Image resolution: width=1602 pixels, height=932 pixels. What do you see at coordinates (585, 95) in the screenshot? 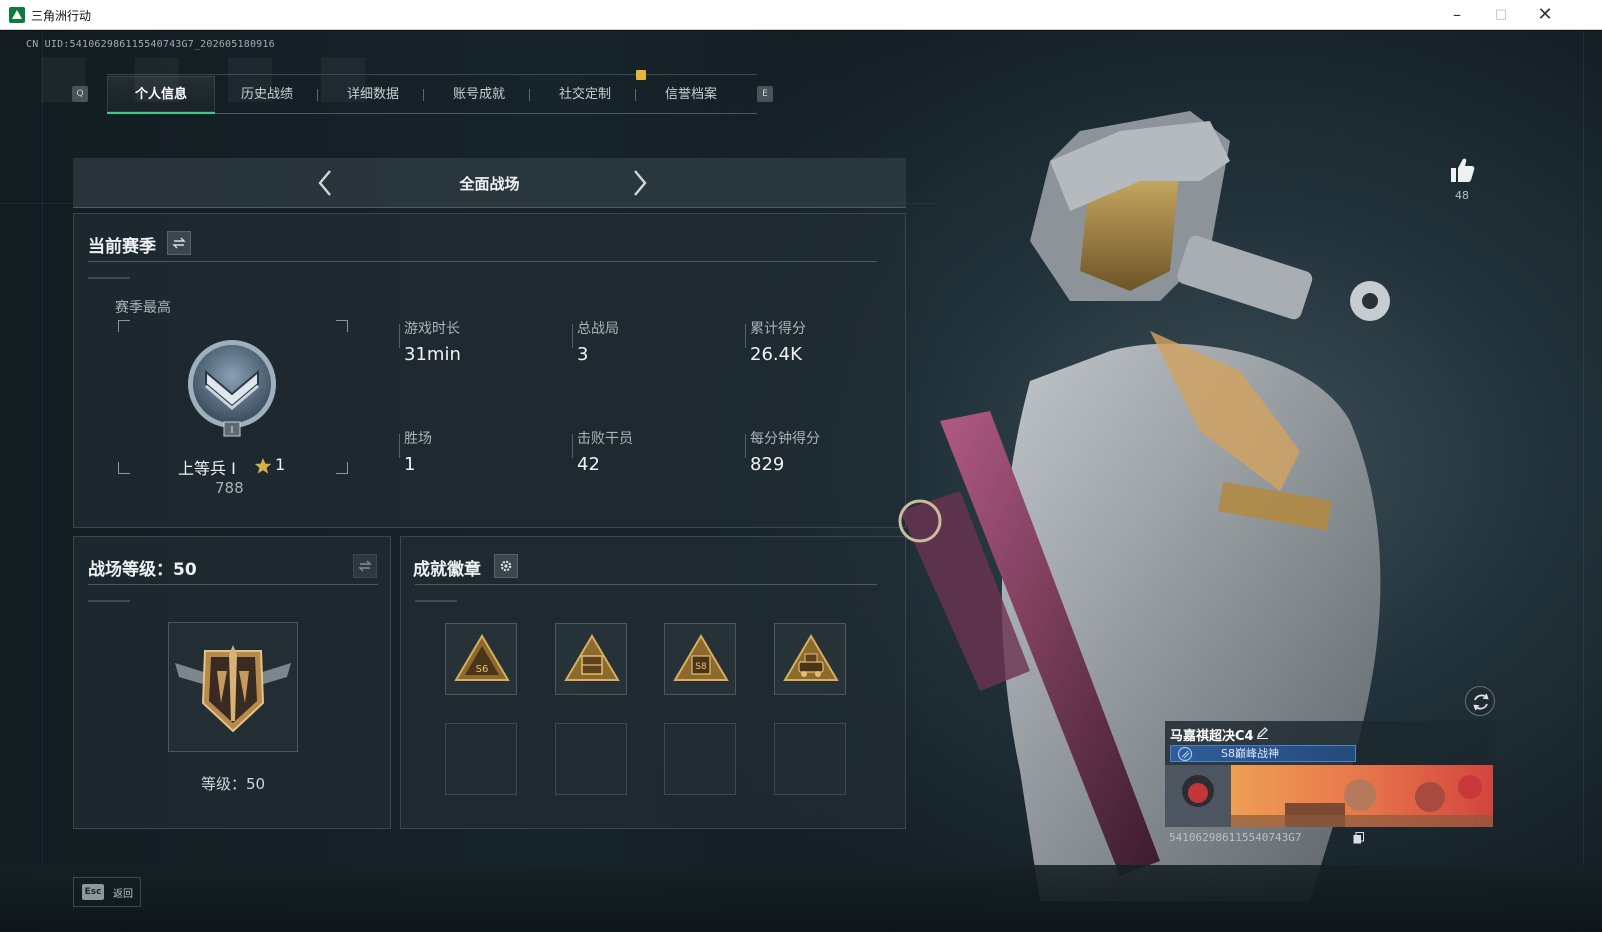
I see `tab-social-custom: 社交定制` at bounding box center [585, 95].